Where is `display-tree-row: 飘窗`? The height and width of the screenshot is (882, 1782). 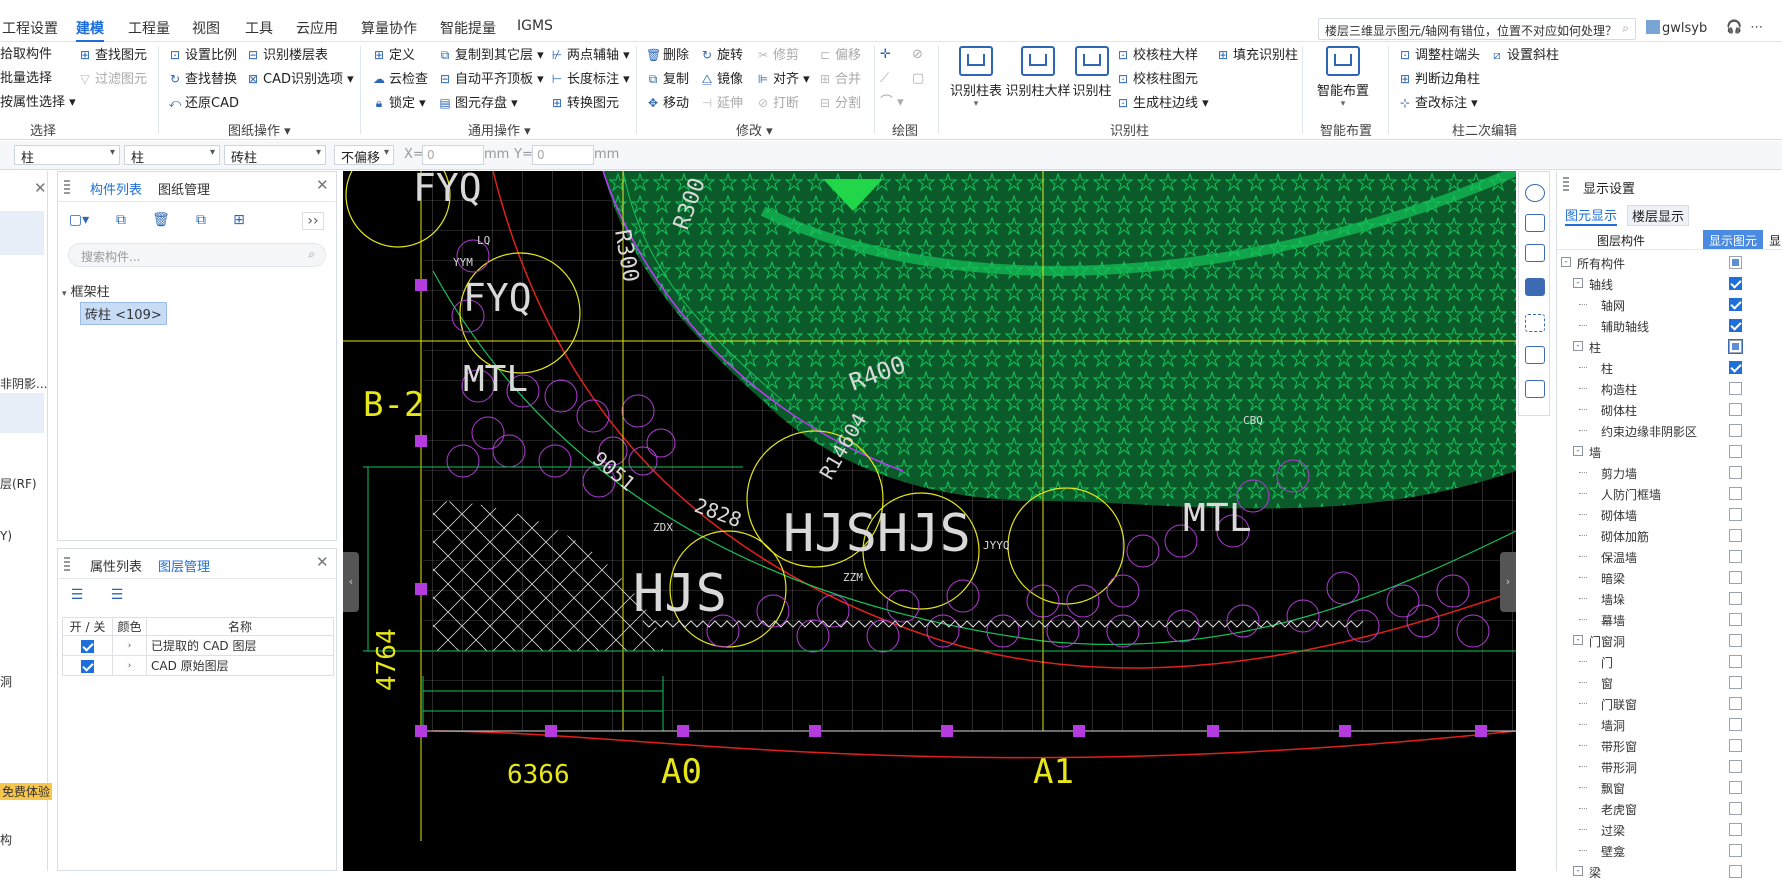 display-tree-row: 飘窗 is located at coordinates (1669, 787).